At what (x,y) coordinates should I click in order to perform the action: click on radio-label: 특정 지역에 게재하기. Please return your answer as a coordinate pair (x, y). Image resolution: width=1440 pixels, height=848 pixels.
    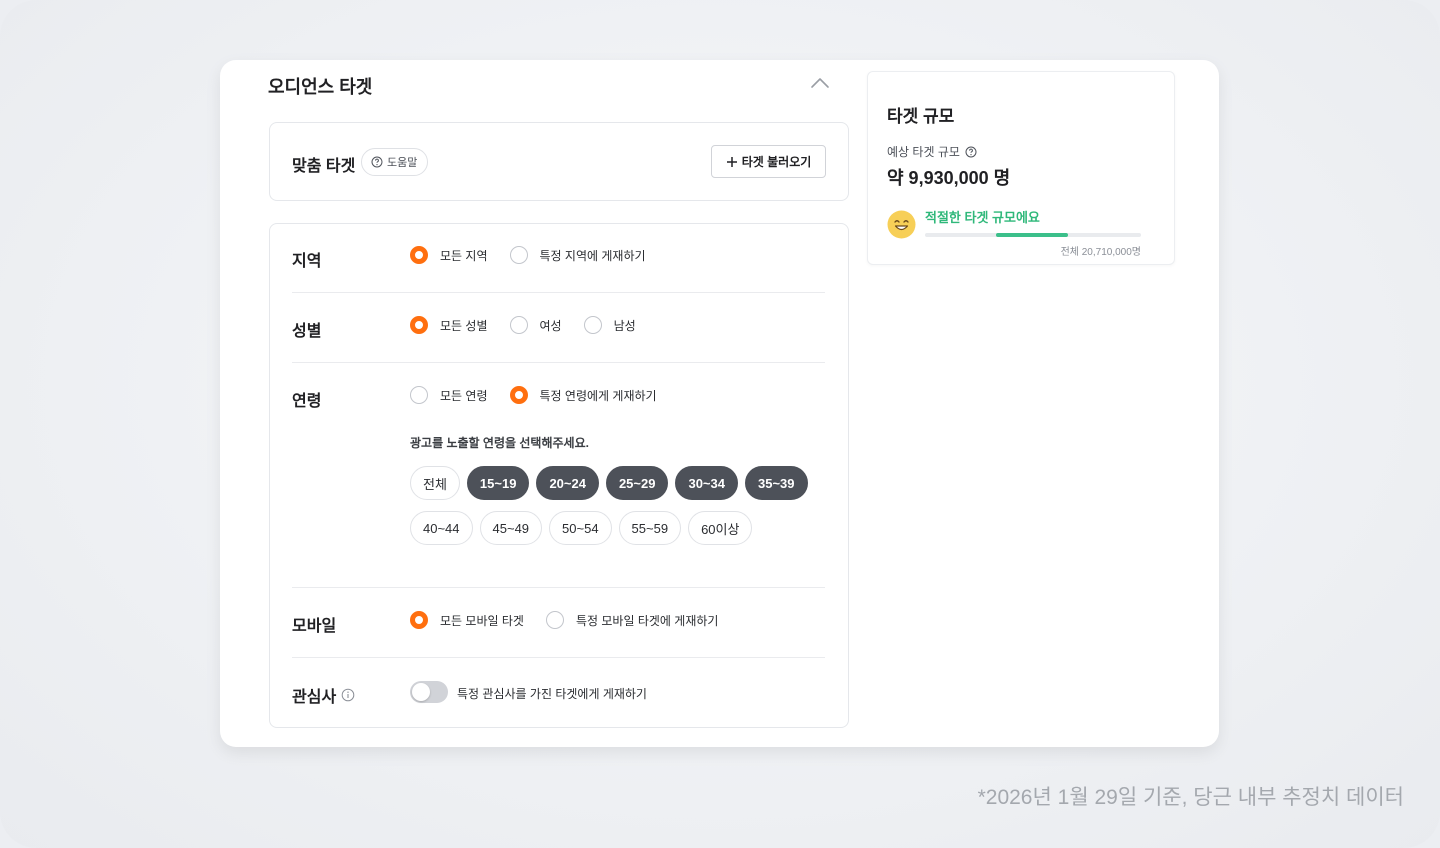
    Looking at the image, I should click on (592, 255).